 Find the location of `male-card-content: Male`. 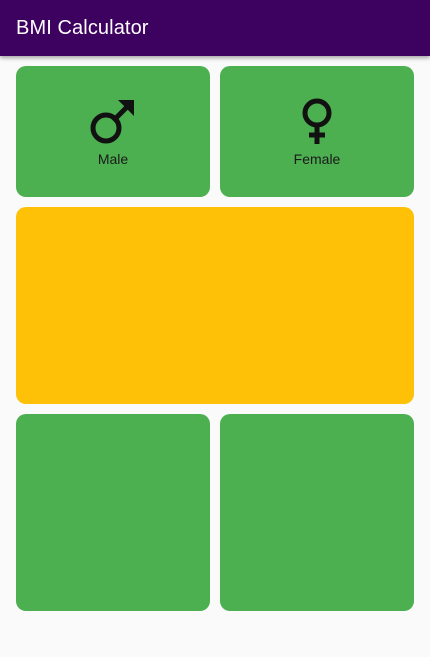

male-card-content: Male is located at coordinates (113, 131).